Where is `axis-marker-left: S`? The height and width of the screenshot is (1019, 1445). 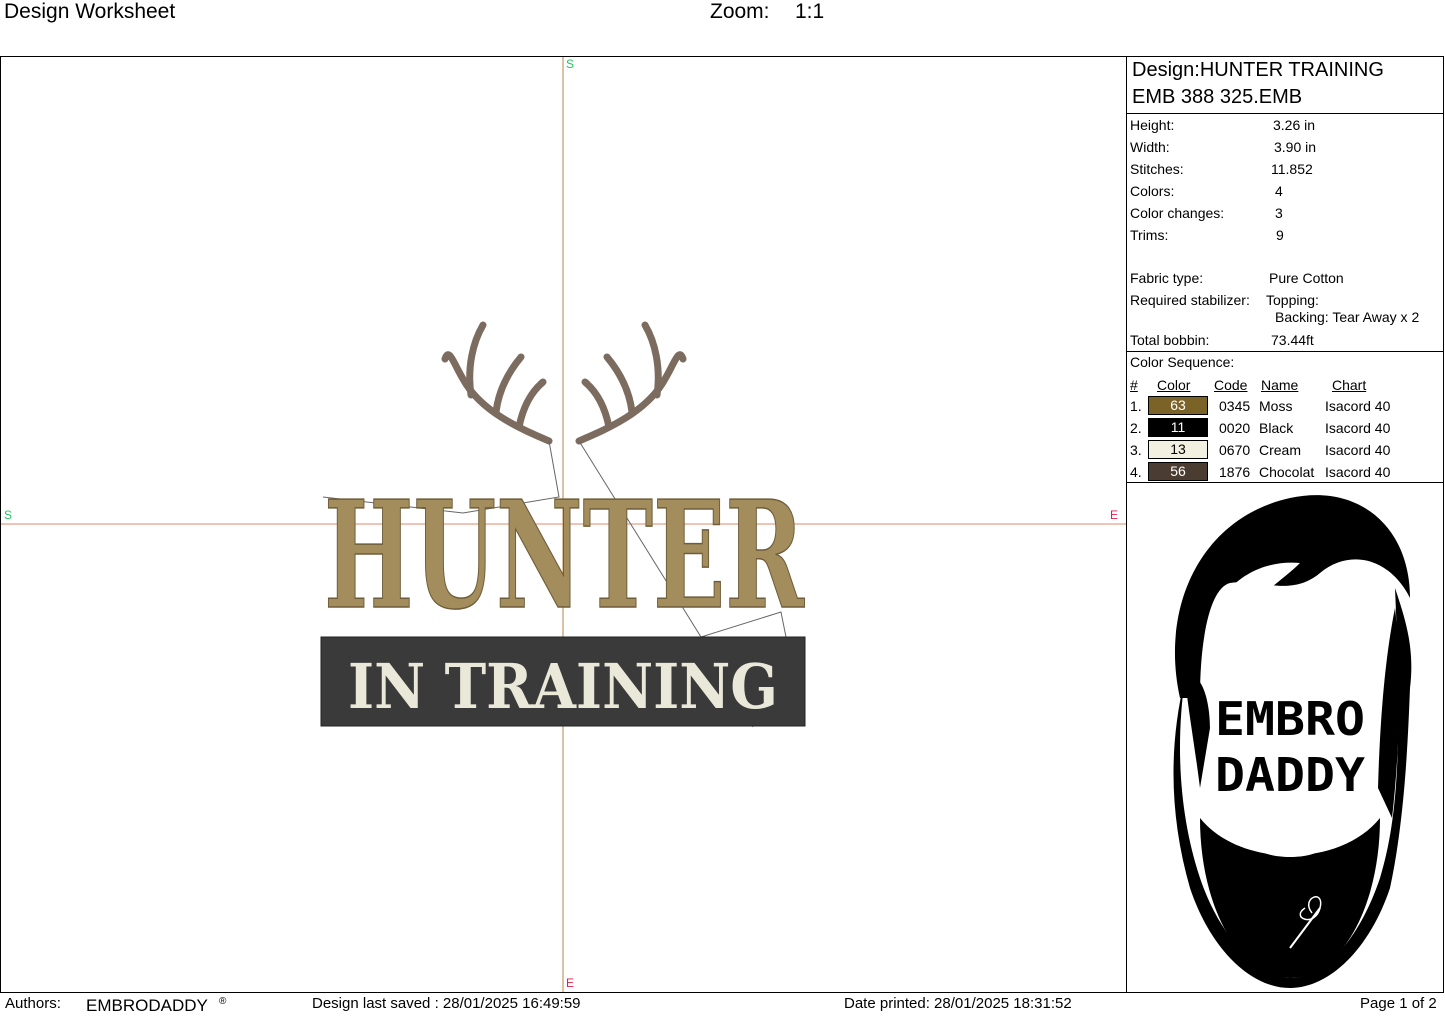
axis-marker-left: S is located at coordinates (8, 515).